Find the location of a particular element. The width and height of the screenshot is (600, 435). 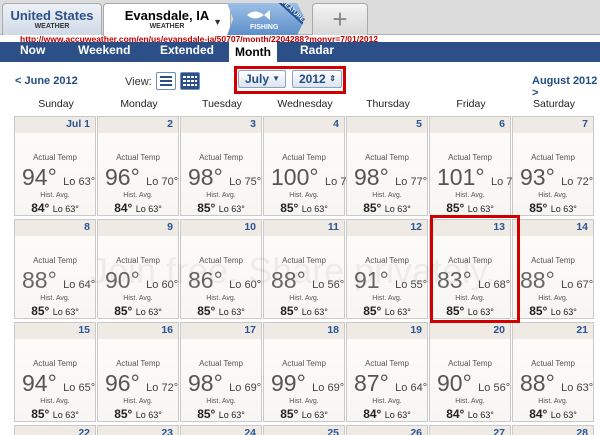

hist-avg: 84° Lo 63° is located at coordinates (138, 208).